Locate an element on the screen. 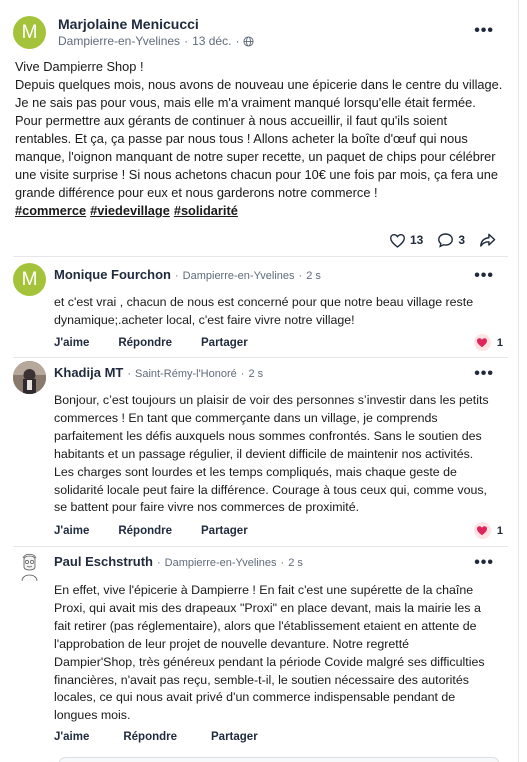  comment-reaction: 3 is located at coordinates (451, 240).